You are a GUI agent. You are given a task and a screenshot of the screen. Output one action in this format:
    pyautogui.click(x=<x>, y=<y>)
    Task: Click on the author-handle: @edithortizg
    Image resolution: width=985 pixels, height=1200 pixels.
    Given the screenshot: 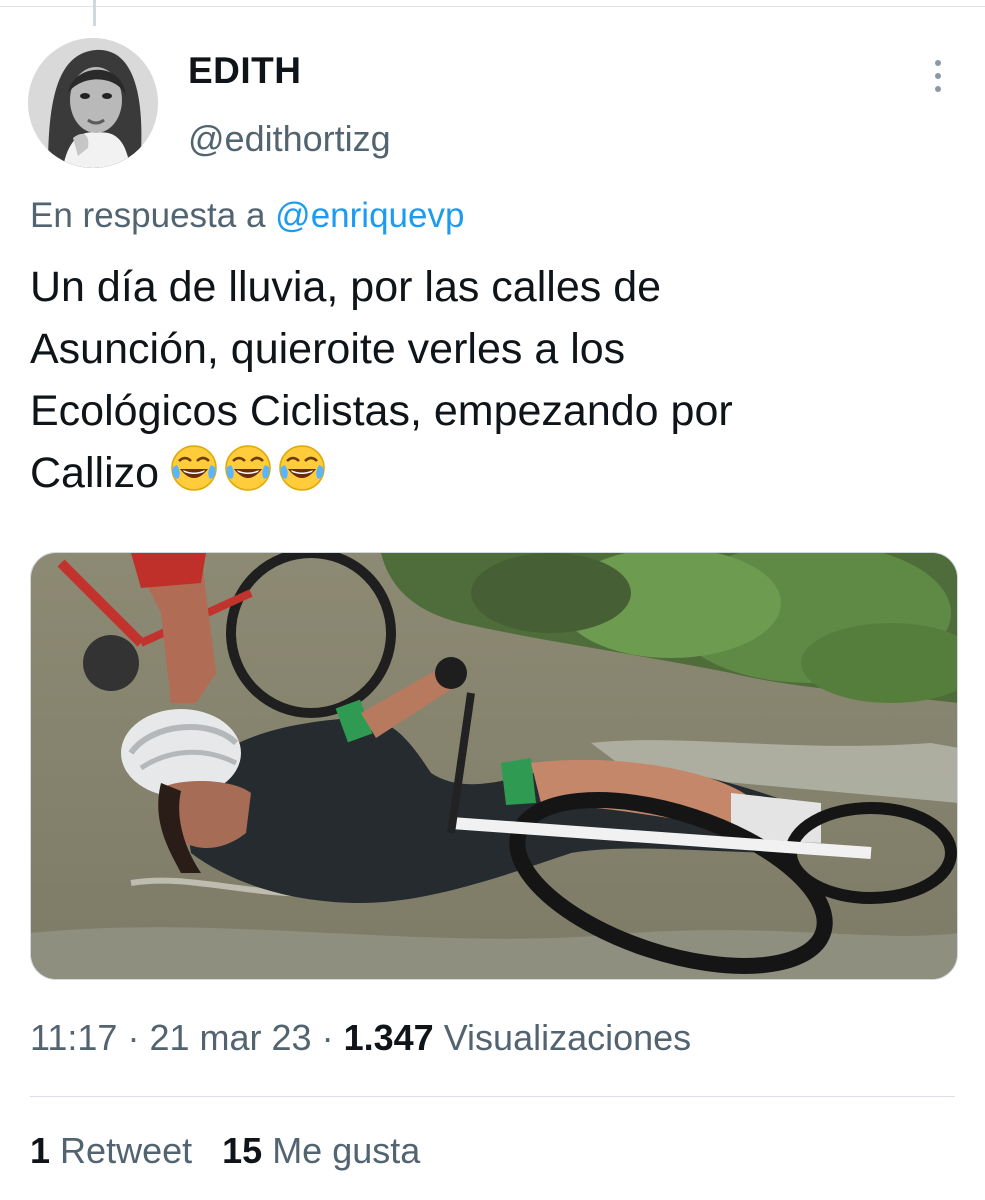 What is the action you would take?
    pyautogui.click(x=289, y=139)
    